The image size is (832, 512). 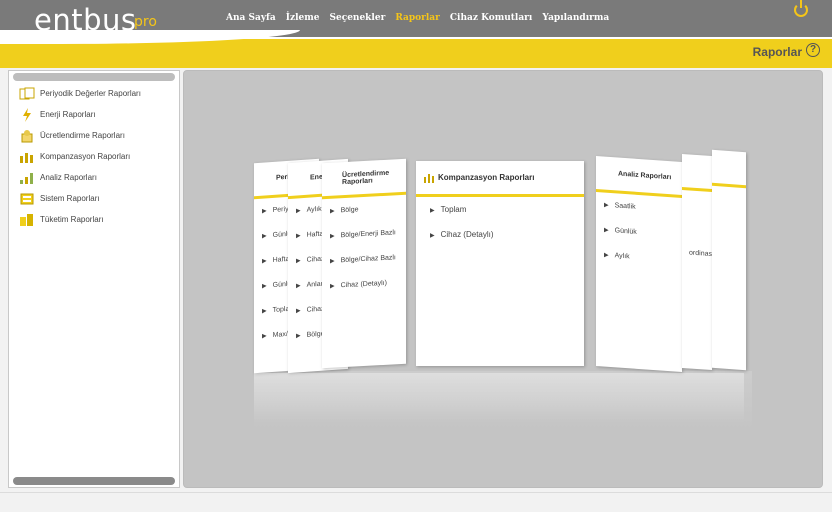 I want to click on card-title: Kompanzasyon Raporları, so click(x=486, y=177).